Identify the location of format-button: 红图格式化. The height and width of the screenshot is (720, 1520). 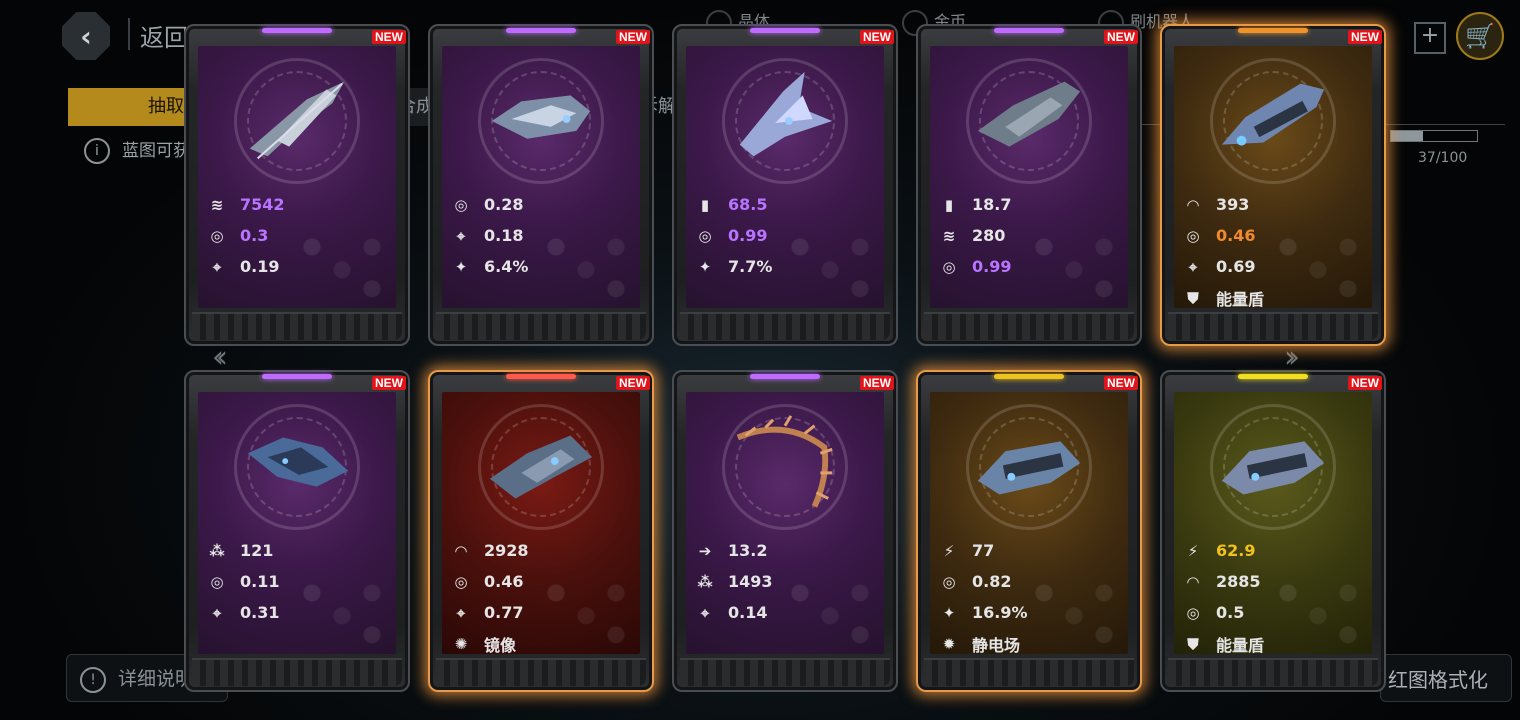
(1438, 678).